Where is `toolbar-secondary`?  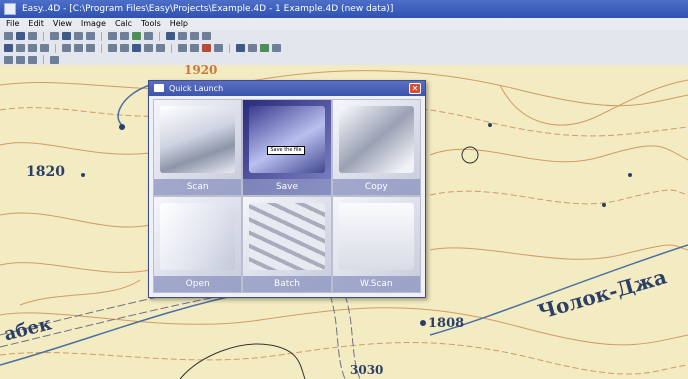
toolbar-secondary is located at coordinates (344, 59).